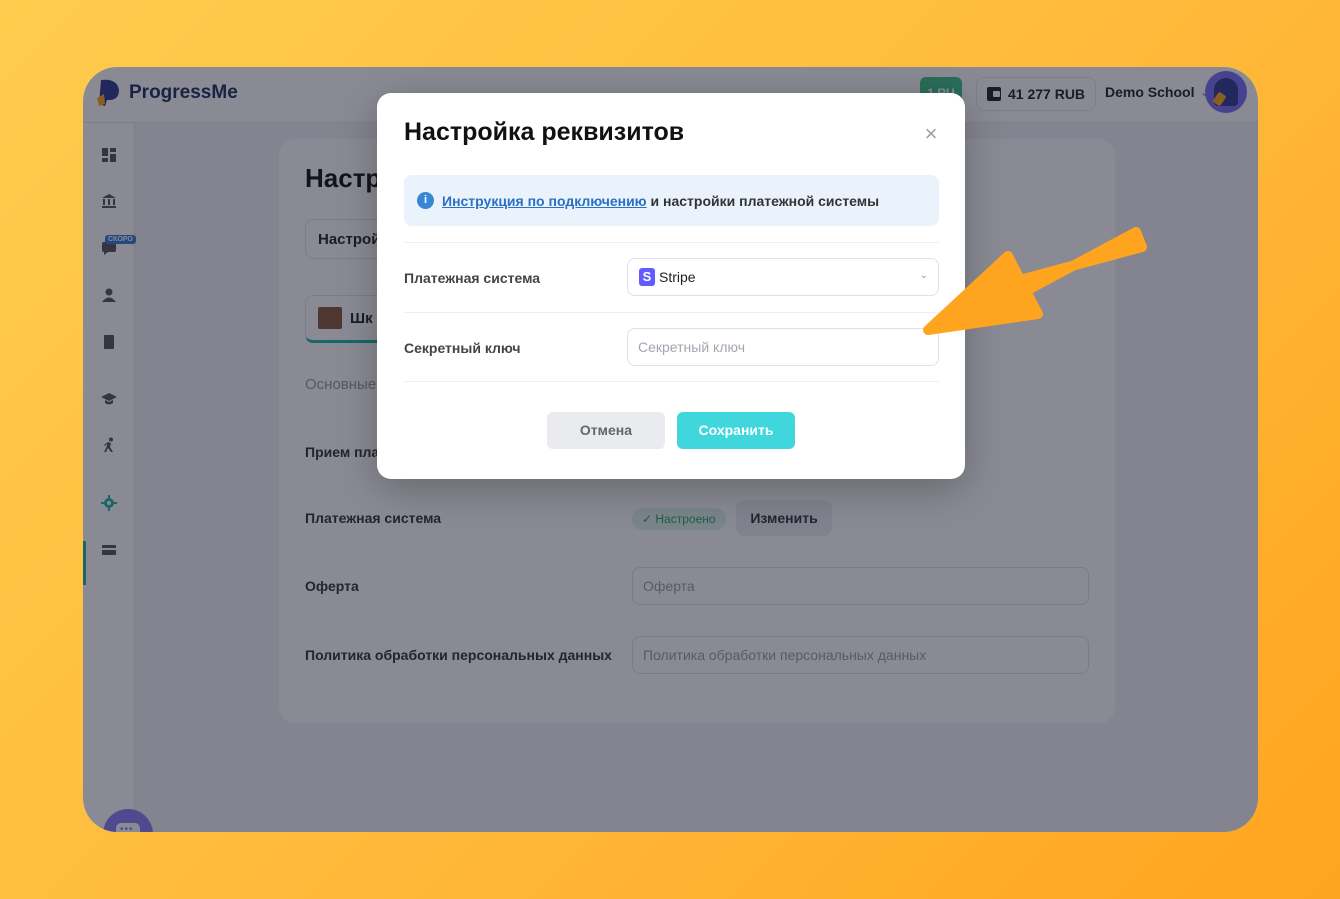  I want to click on secret-key-label: Секретный ключ, so click(462, 348).